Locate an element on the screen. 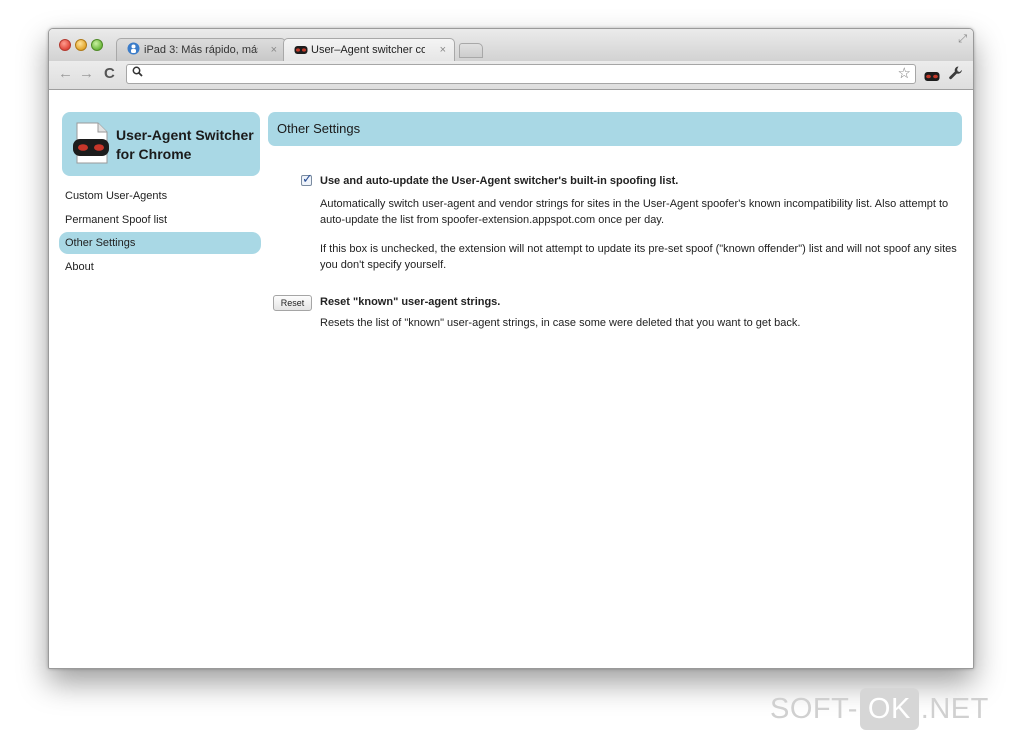 Image resolution: width=1020 pixels, height=734 pixels. sidebar-item-other-settings: Other Settings is located at coordinates (160, 243).